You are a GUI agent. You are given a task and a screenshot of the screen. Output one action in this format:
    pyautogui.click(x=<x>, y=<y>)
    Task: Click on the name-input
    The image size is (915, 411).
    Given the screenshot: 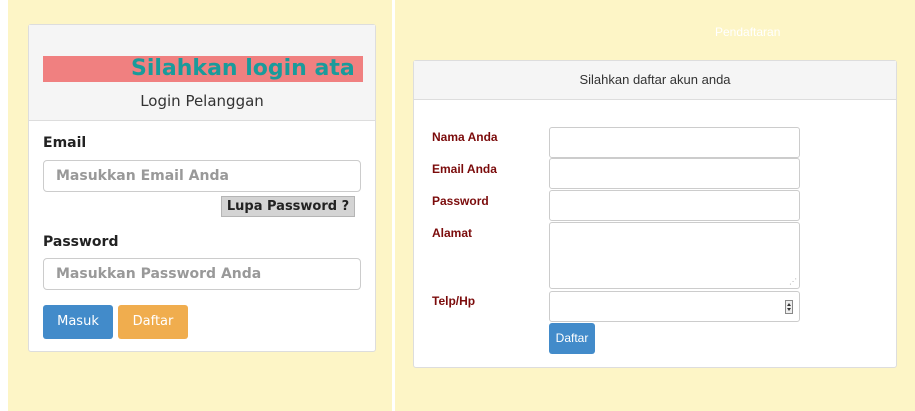 What is the action you would take?
    pyautogui.click(x=674, y=142)
    